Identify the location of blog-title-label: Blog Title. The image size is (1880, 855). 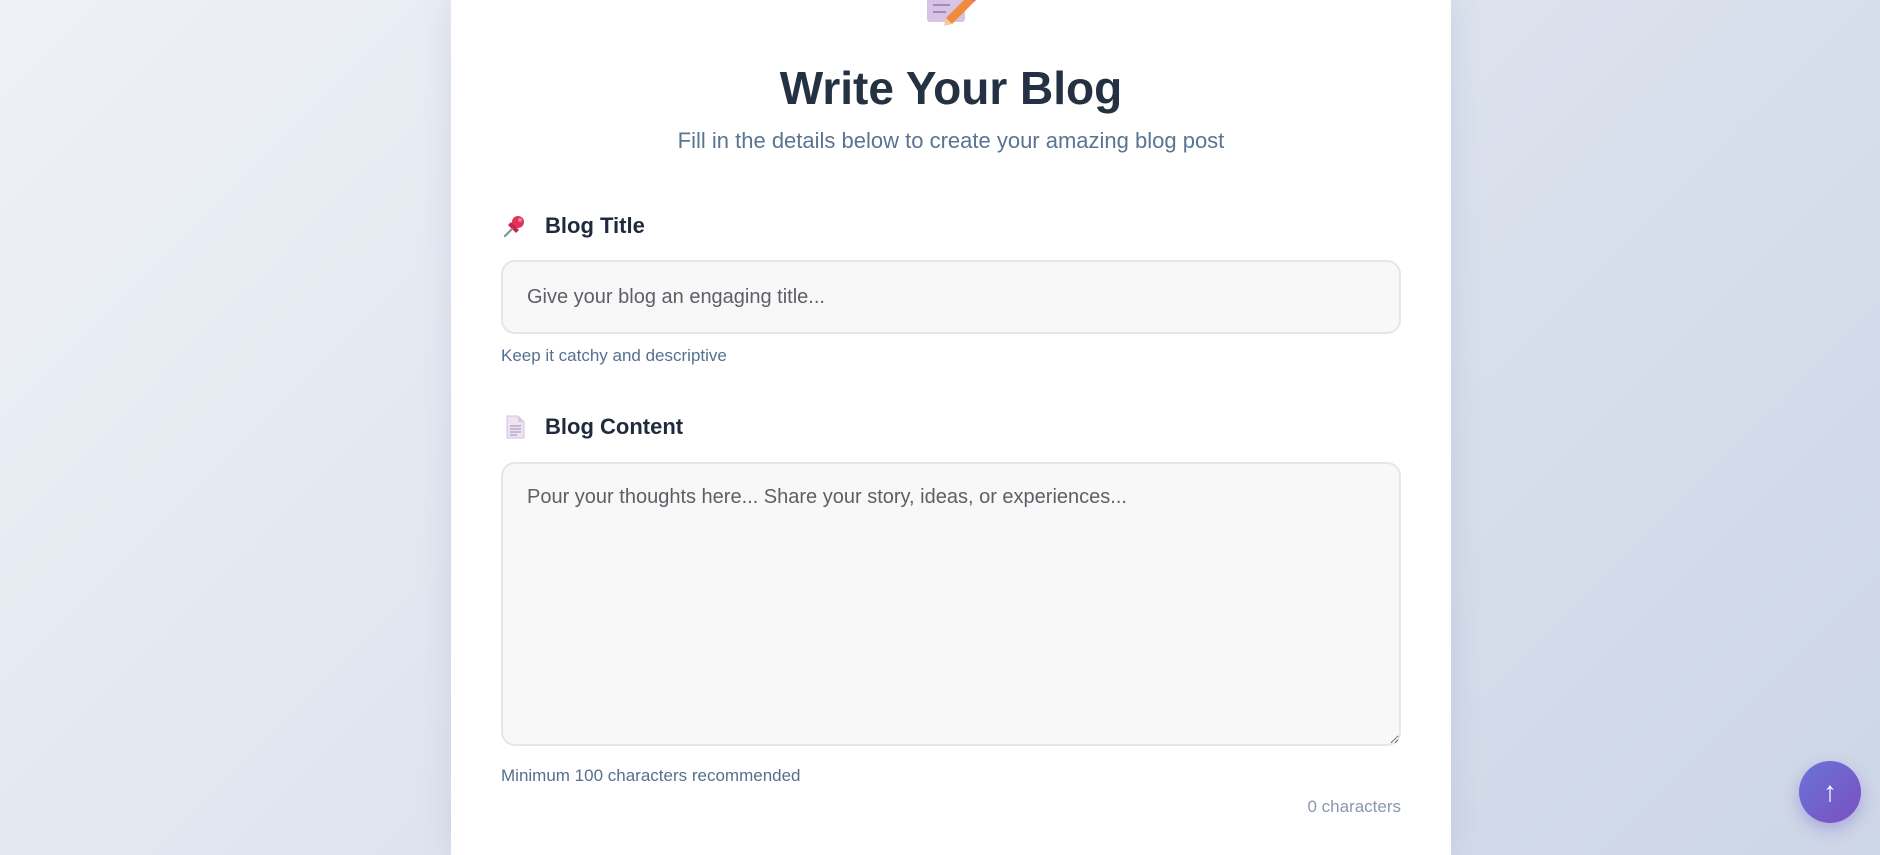
(573, 226).